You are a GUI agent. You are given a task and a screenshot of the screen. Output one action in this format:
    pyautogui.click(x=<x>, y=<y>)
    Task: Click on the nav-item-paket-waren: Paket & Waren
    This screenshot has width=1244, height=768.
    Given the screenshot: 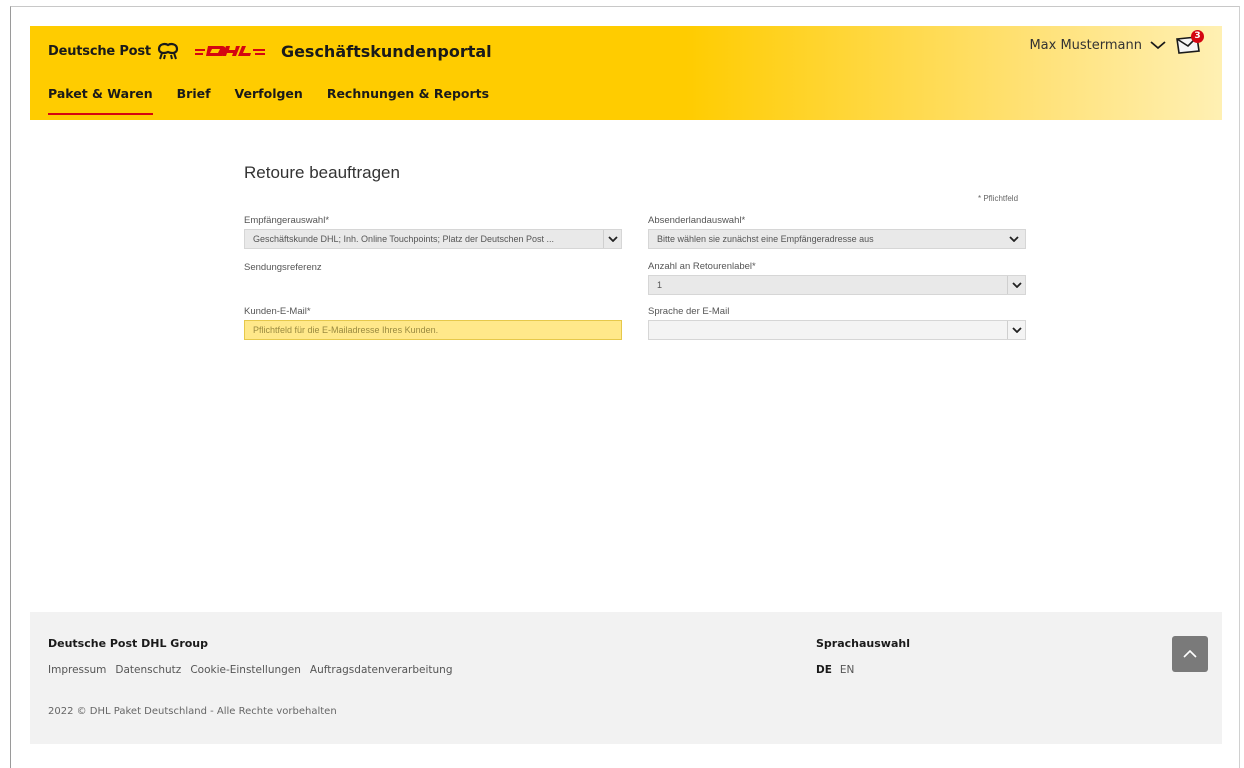 What is the action you would take?
    pyautogui.click(x=100, y=100)
    